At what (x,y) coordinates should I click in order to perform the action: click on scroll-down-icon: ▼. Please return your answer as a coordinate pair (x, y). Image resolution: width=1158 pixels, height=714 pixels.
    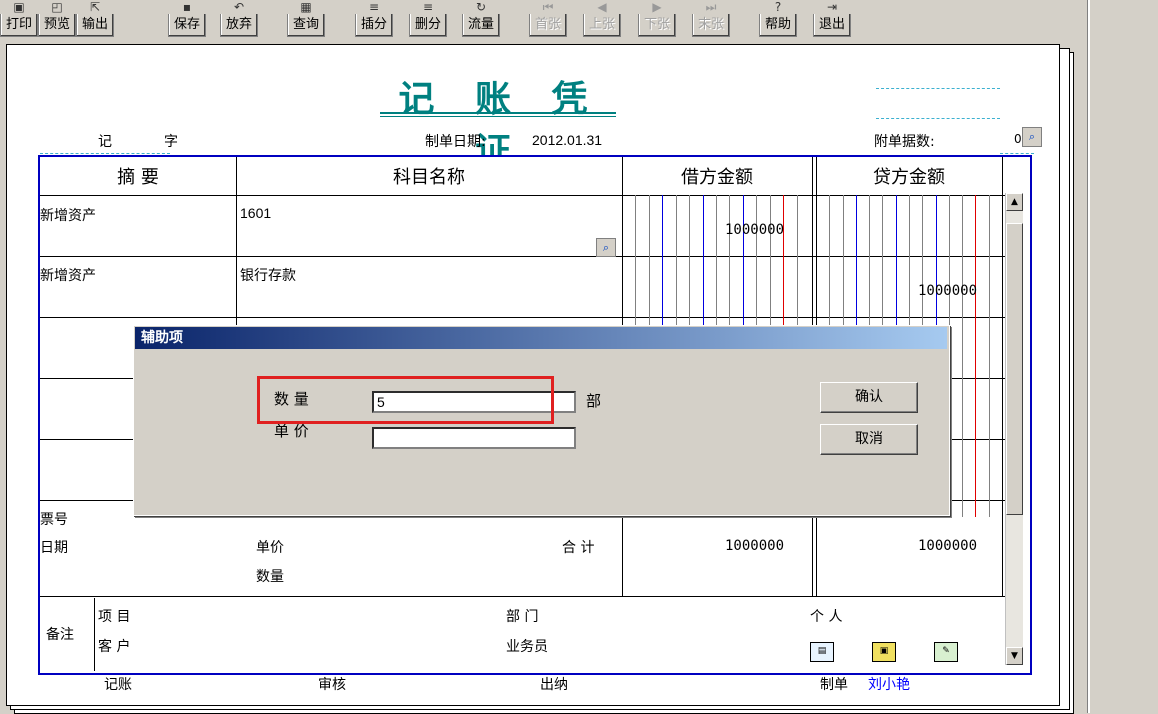
    Looking at the image, I should click on (1014, 656).